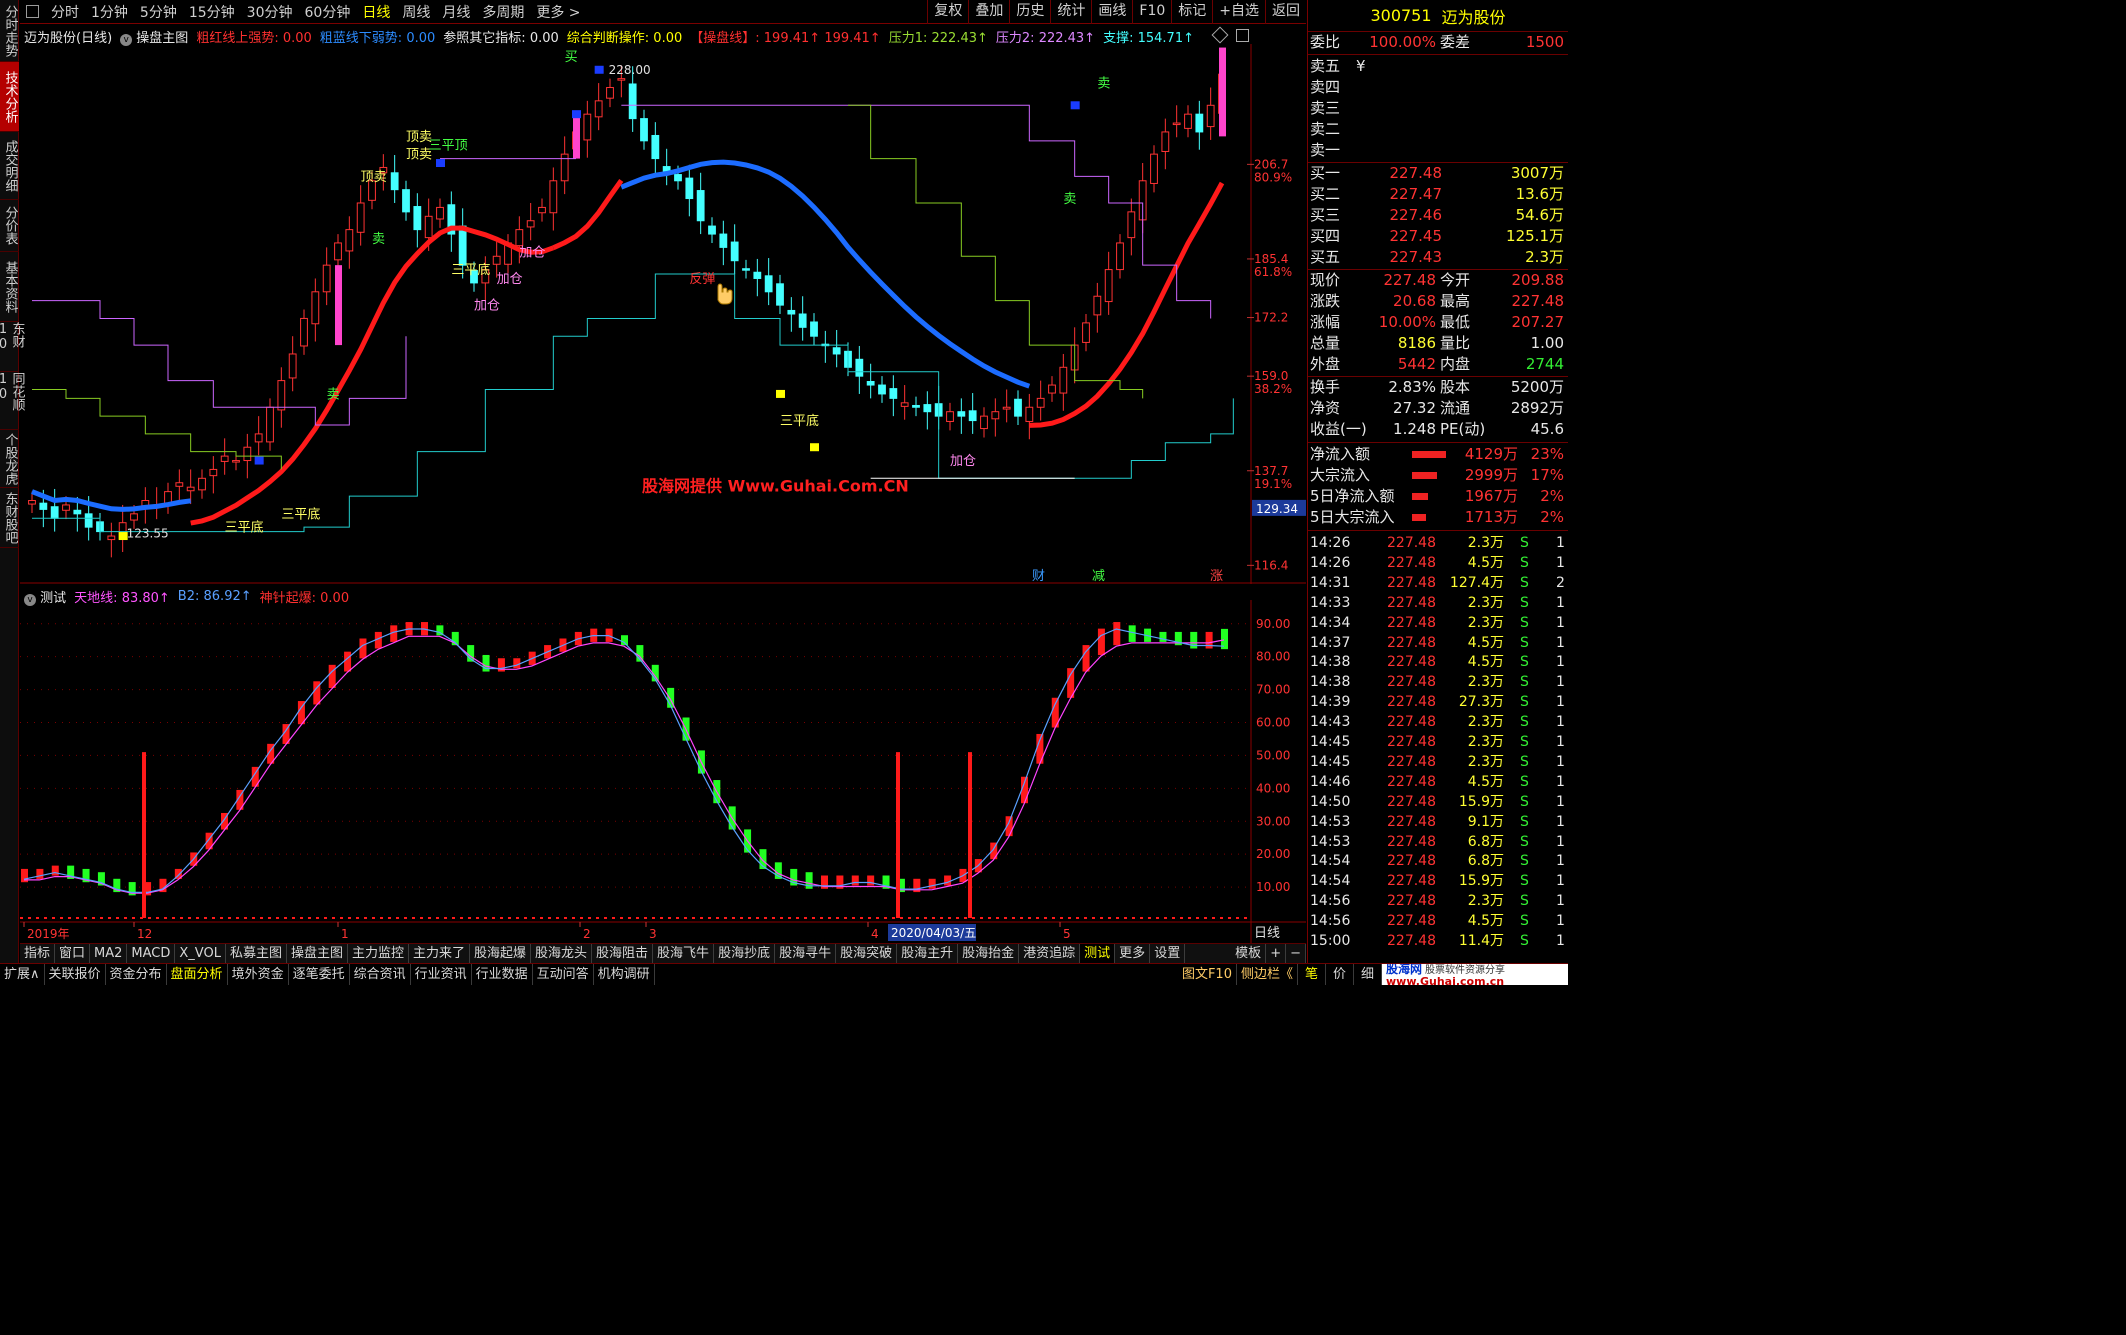 This screenshot has width=2126, height=1335. I want to click on status-tab-7: 综合资讯, so click(380, 974).